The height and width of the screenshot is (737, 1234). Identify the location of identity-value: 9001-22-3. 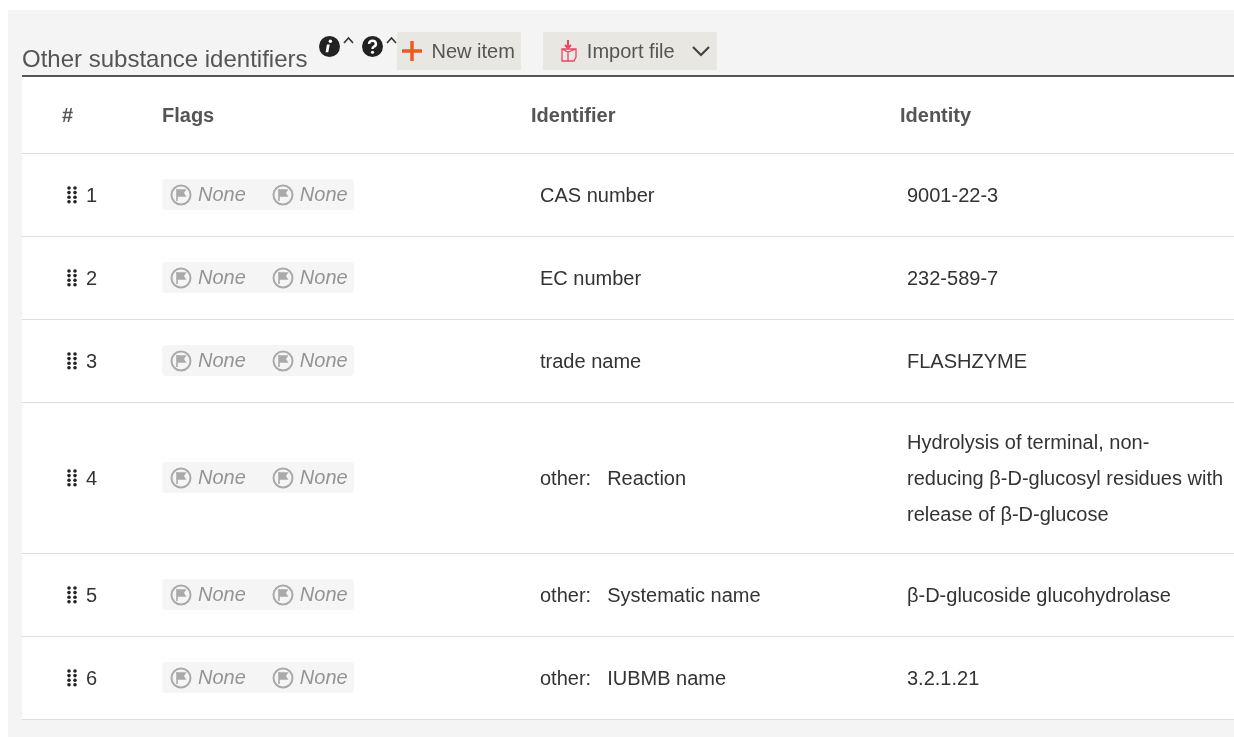
(953, 195).